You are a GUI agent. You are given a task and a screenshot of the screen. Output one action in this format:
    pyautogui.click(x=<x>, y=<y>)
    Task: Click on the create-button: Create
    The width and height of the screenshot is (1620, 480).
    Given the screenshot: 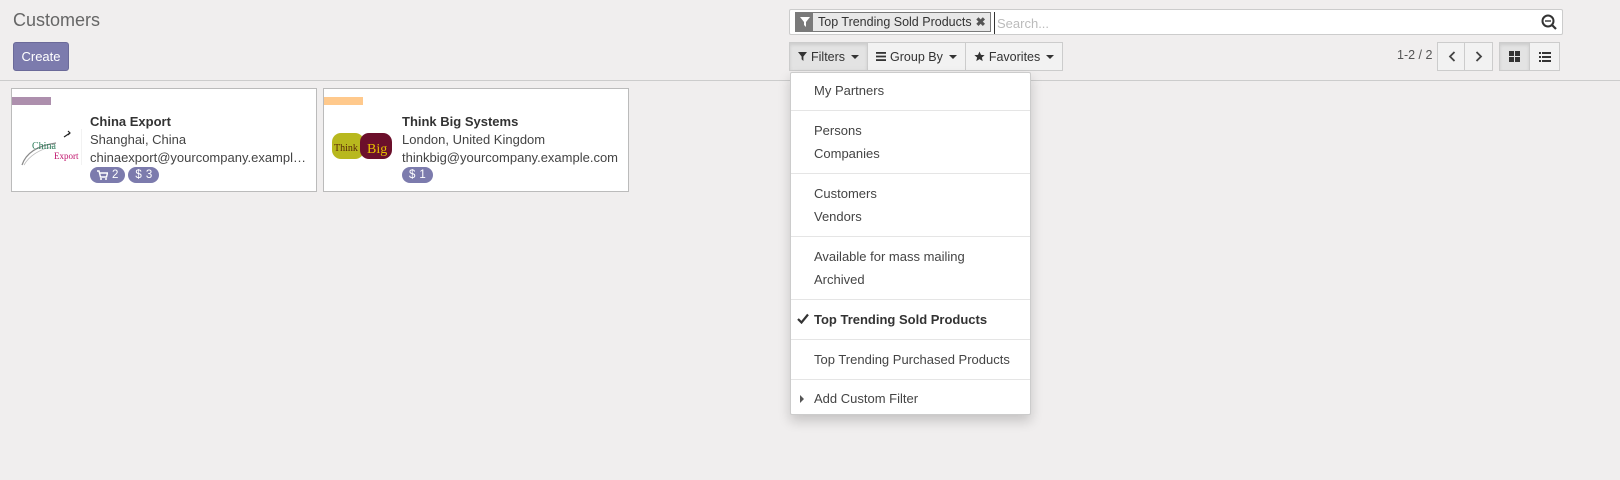 What is the action you would take?
    pyautogui.click(x=41, y=56)
    